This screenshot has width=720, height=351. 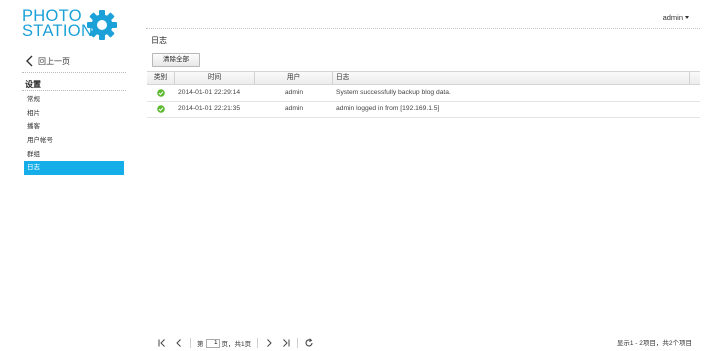 What do you see at coordinates (209, 92) in the screenshot?
I see `time-cell: 2014-01-01 22:29:14` at bounding box center [209, 92].